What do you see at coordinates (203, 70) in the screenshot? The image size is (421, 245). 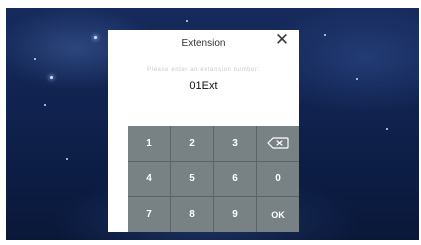 I see `extension-prompt: Please enter an extension number:` at bounding box center [203, 70].